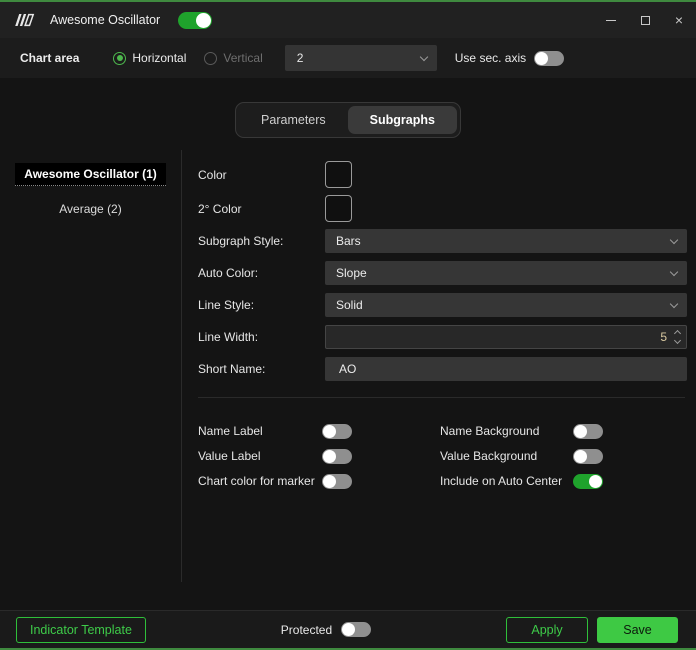  I want to click on minimize-icon, so click(611, 20).